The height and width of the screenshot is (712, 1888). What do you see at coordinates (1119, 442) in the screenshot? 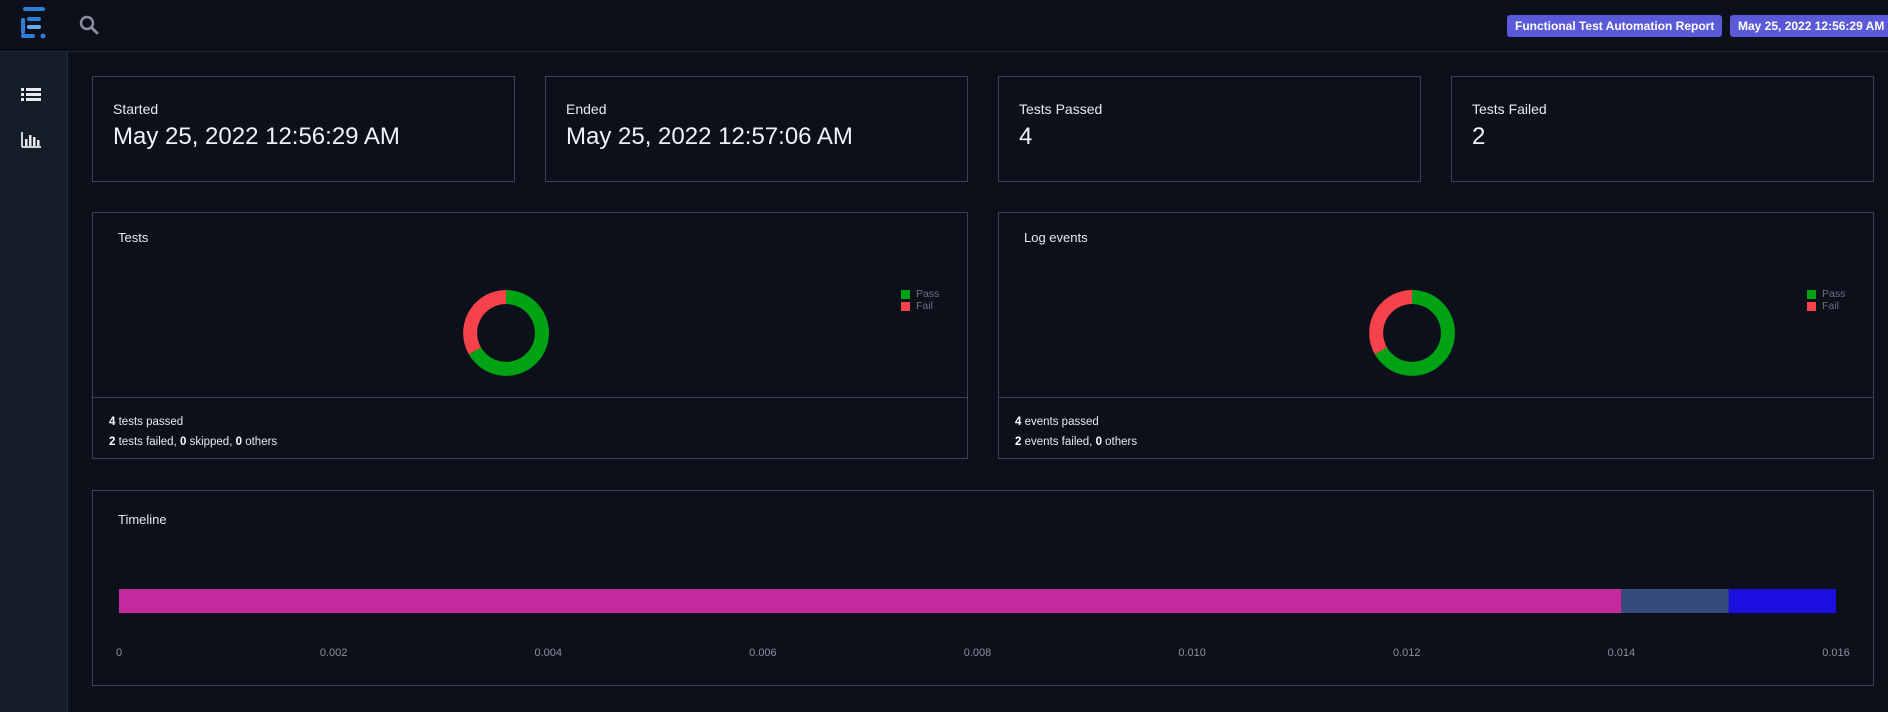
I see `events-others-text: others` at bounding box center [1119, 442].